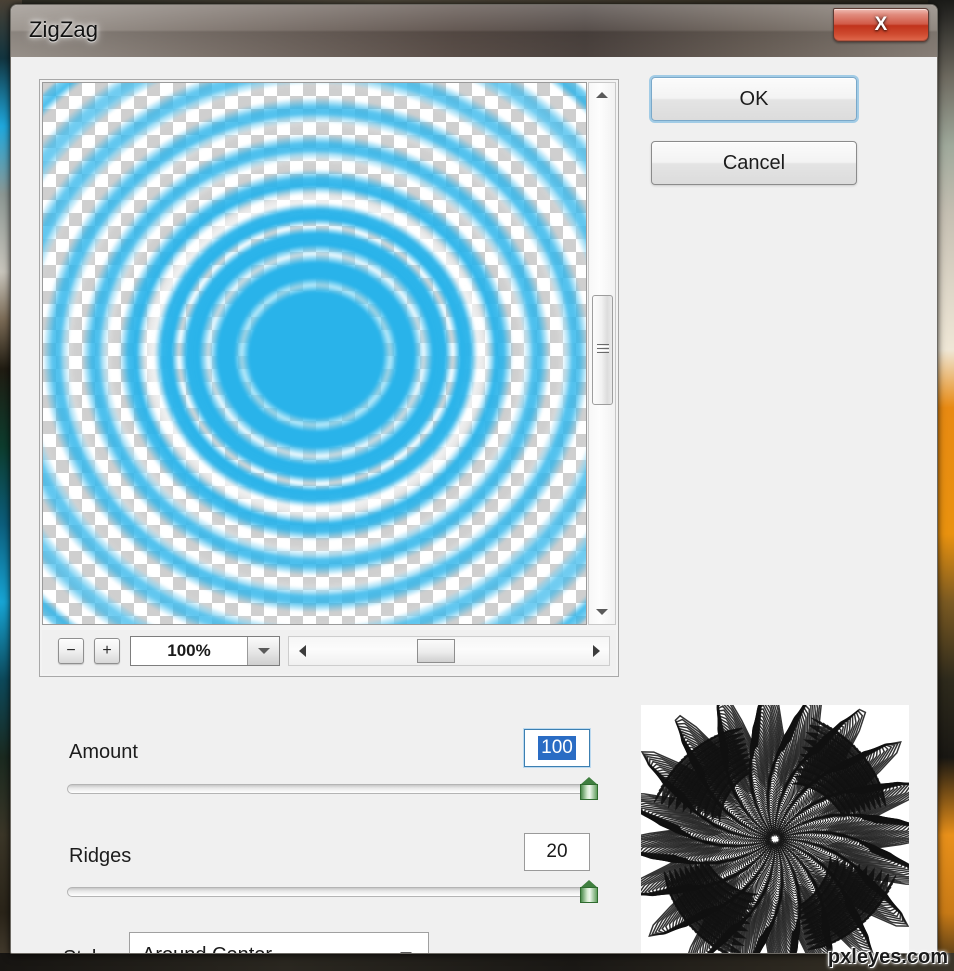 The image size is (954, 971). Describe the element at coordinates (754, 163) in the screenshot. I see `cancel-button: Cancel` at that location.